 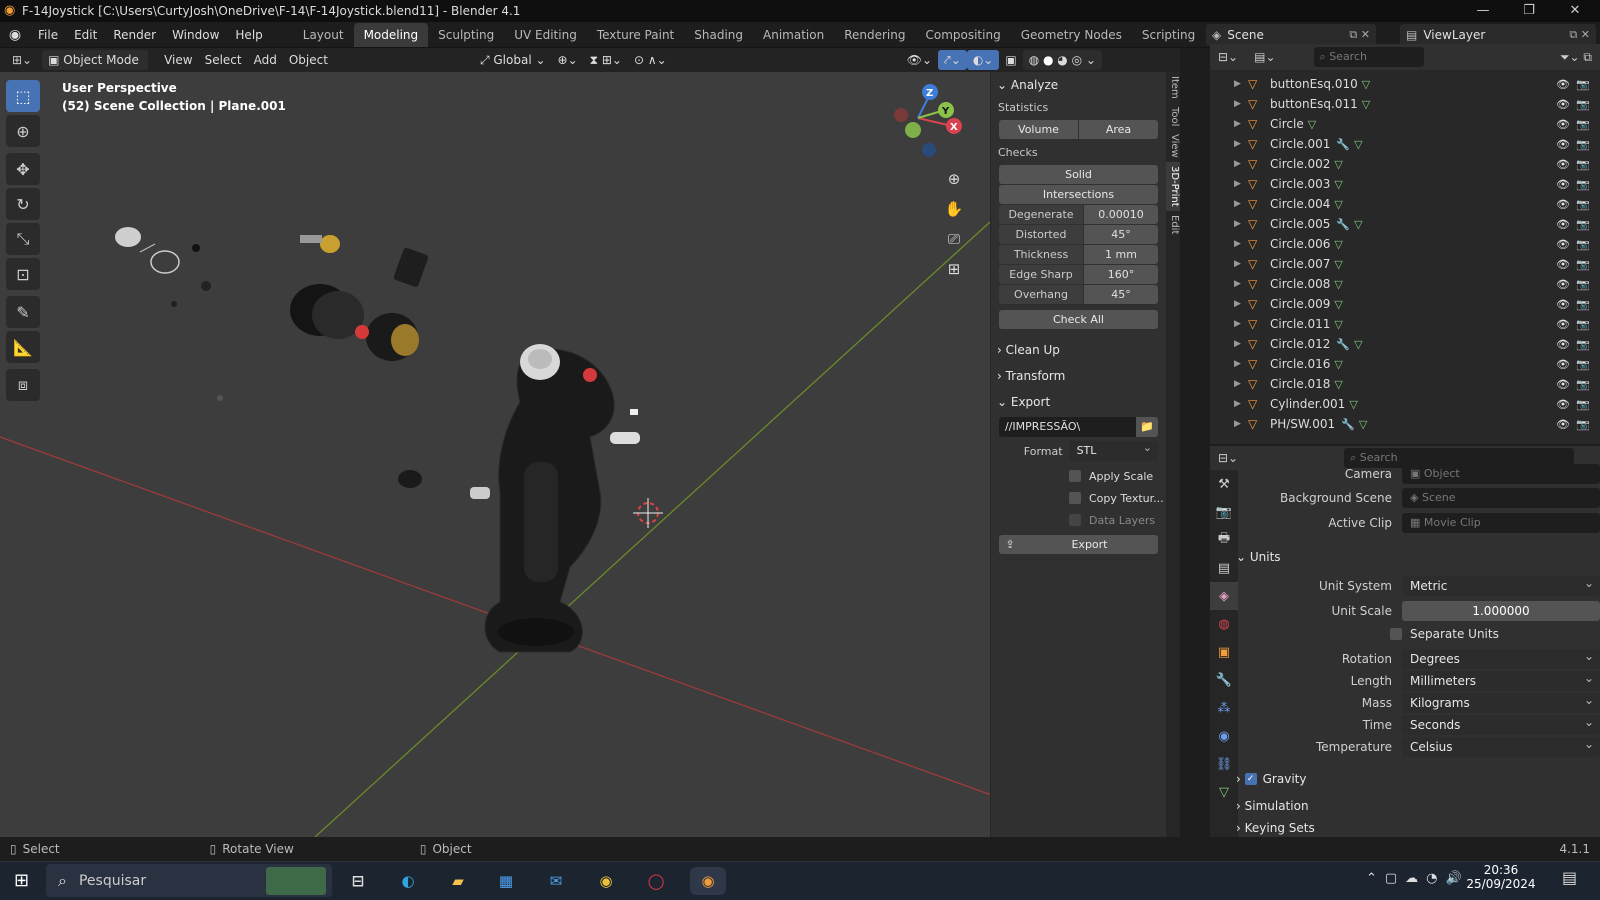 I want to click on scene-selector: ◈ Scene ⧉ ✕, so click(x=1291, y=35).